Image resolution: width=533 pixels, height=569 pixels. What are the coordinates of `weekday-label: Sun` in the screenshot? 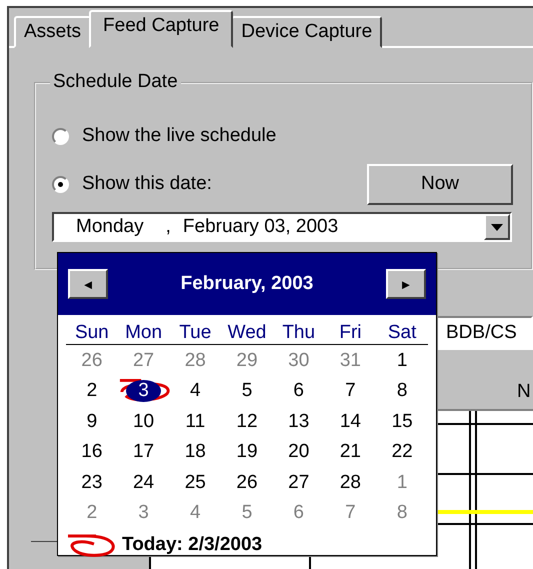 It's located at (92, 333).